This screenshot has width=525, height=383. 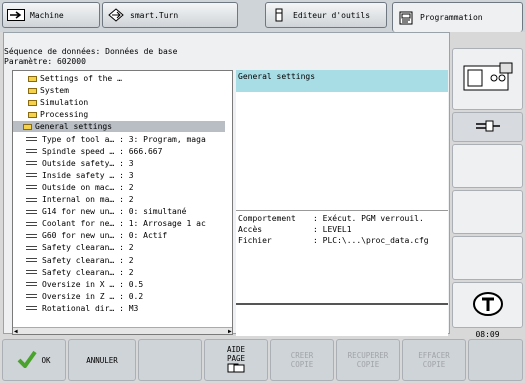 I want to click on input-line, so click(x=342, y=319).